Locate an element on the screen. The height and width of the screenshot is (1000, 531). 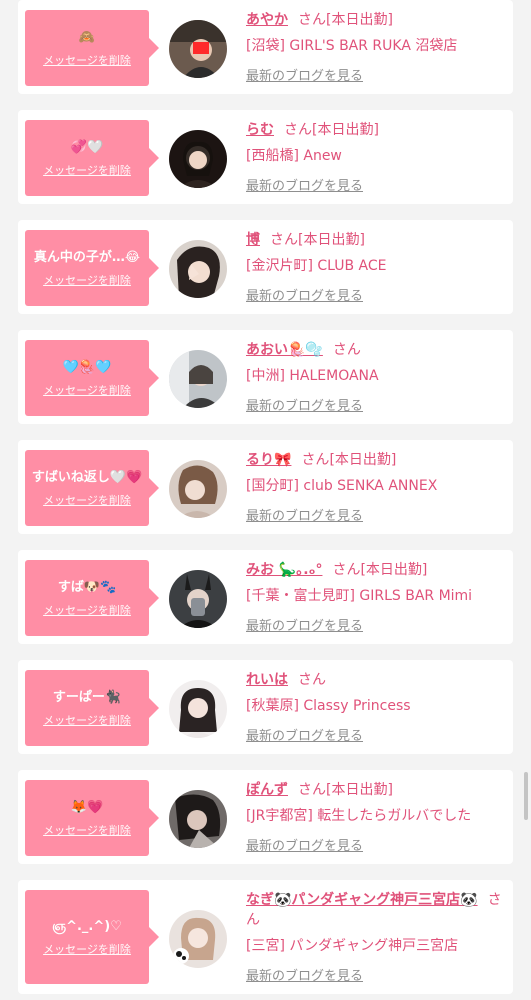
cast-info: あおい🪼🫧 さん [中洲] HALEMOANA 最新のブログを見る is located at coordinates (374, 377).